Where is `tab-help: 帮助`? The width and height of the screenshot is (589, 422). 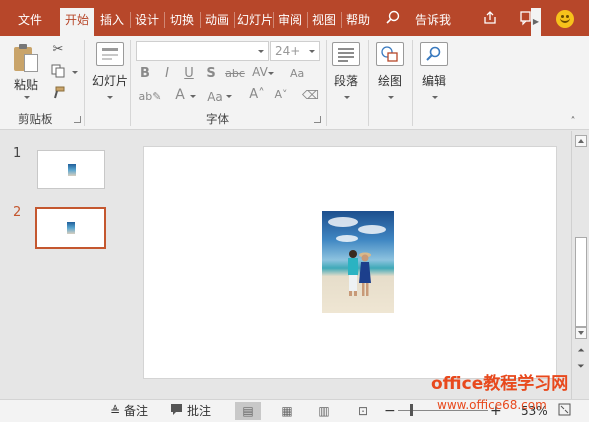
tab-help: 帮助 is located at coordinates (358, 20).